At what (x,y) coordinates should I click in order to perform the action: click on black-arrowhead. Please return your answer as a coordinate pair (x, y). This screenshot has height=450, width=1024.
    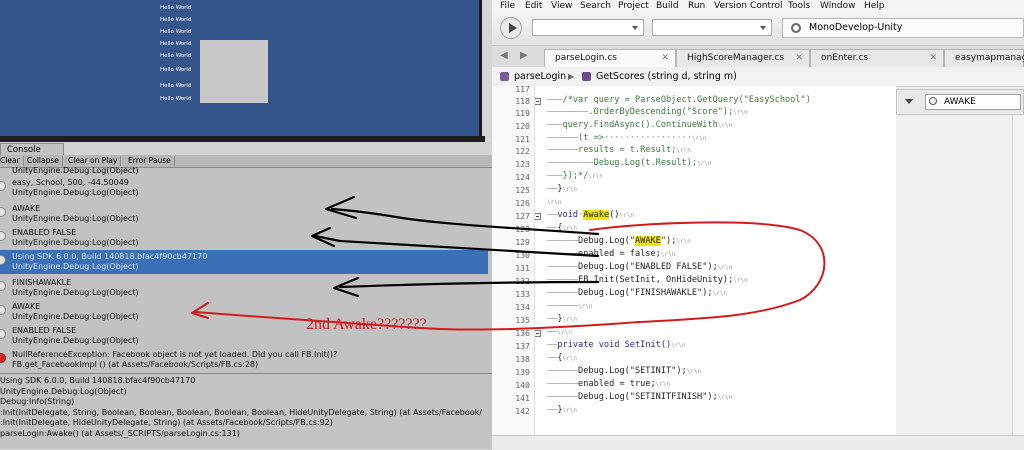
    Looking at the image, I should click on (341, 207).